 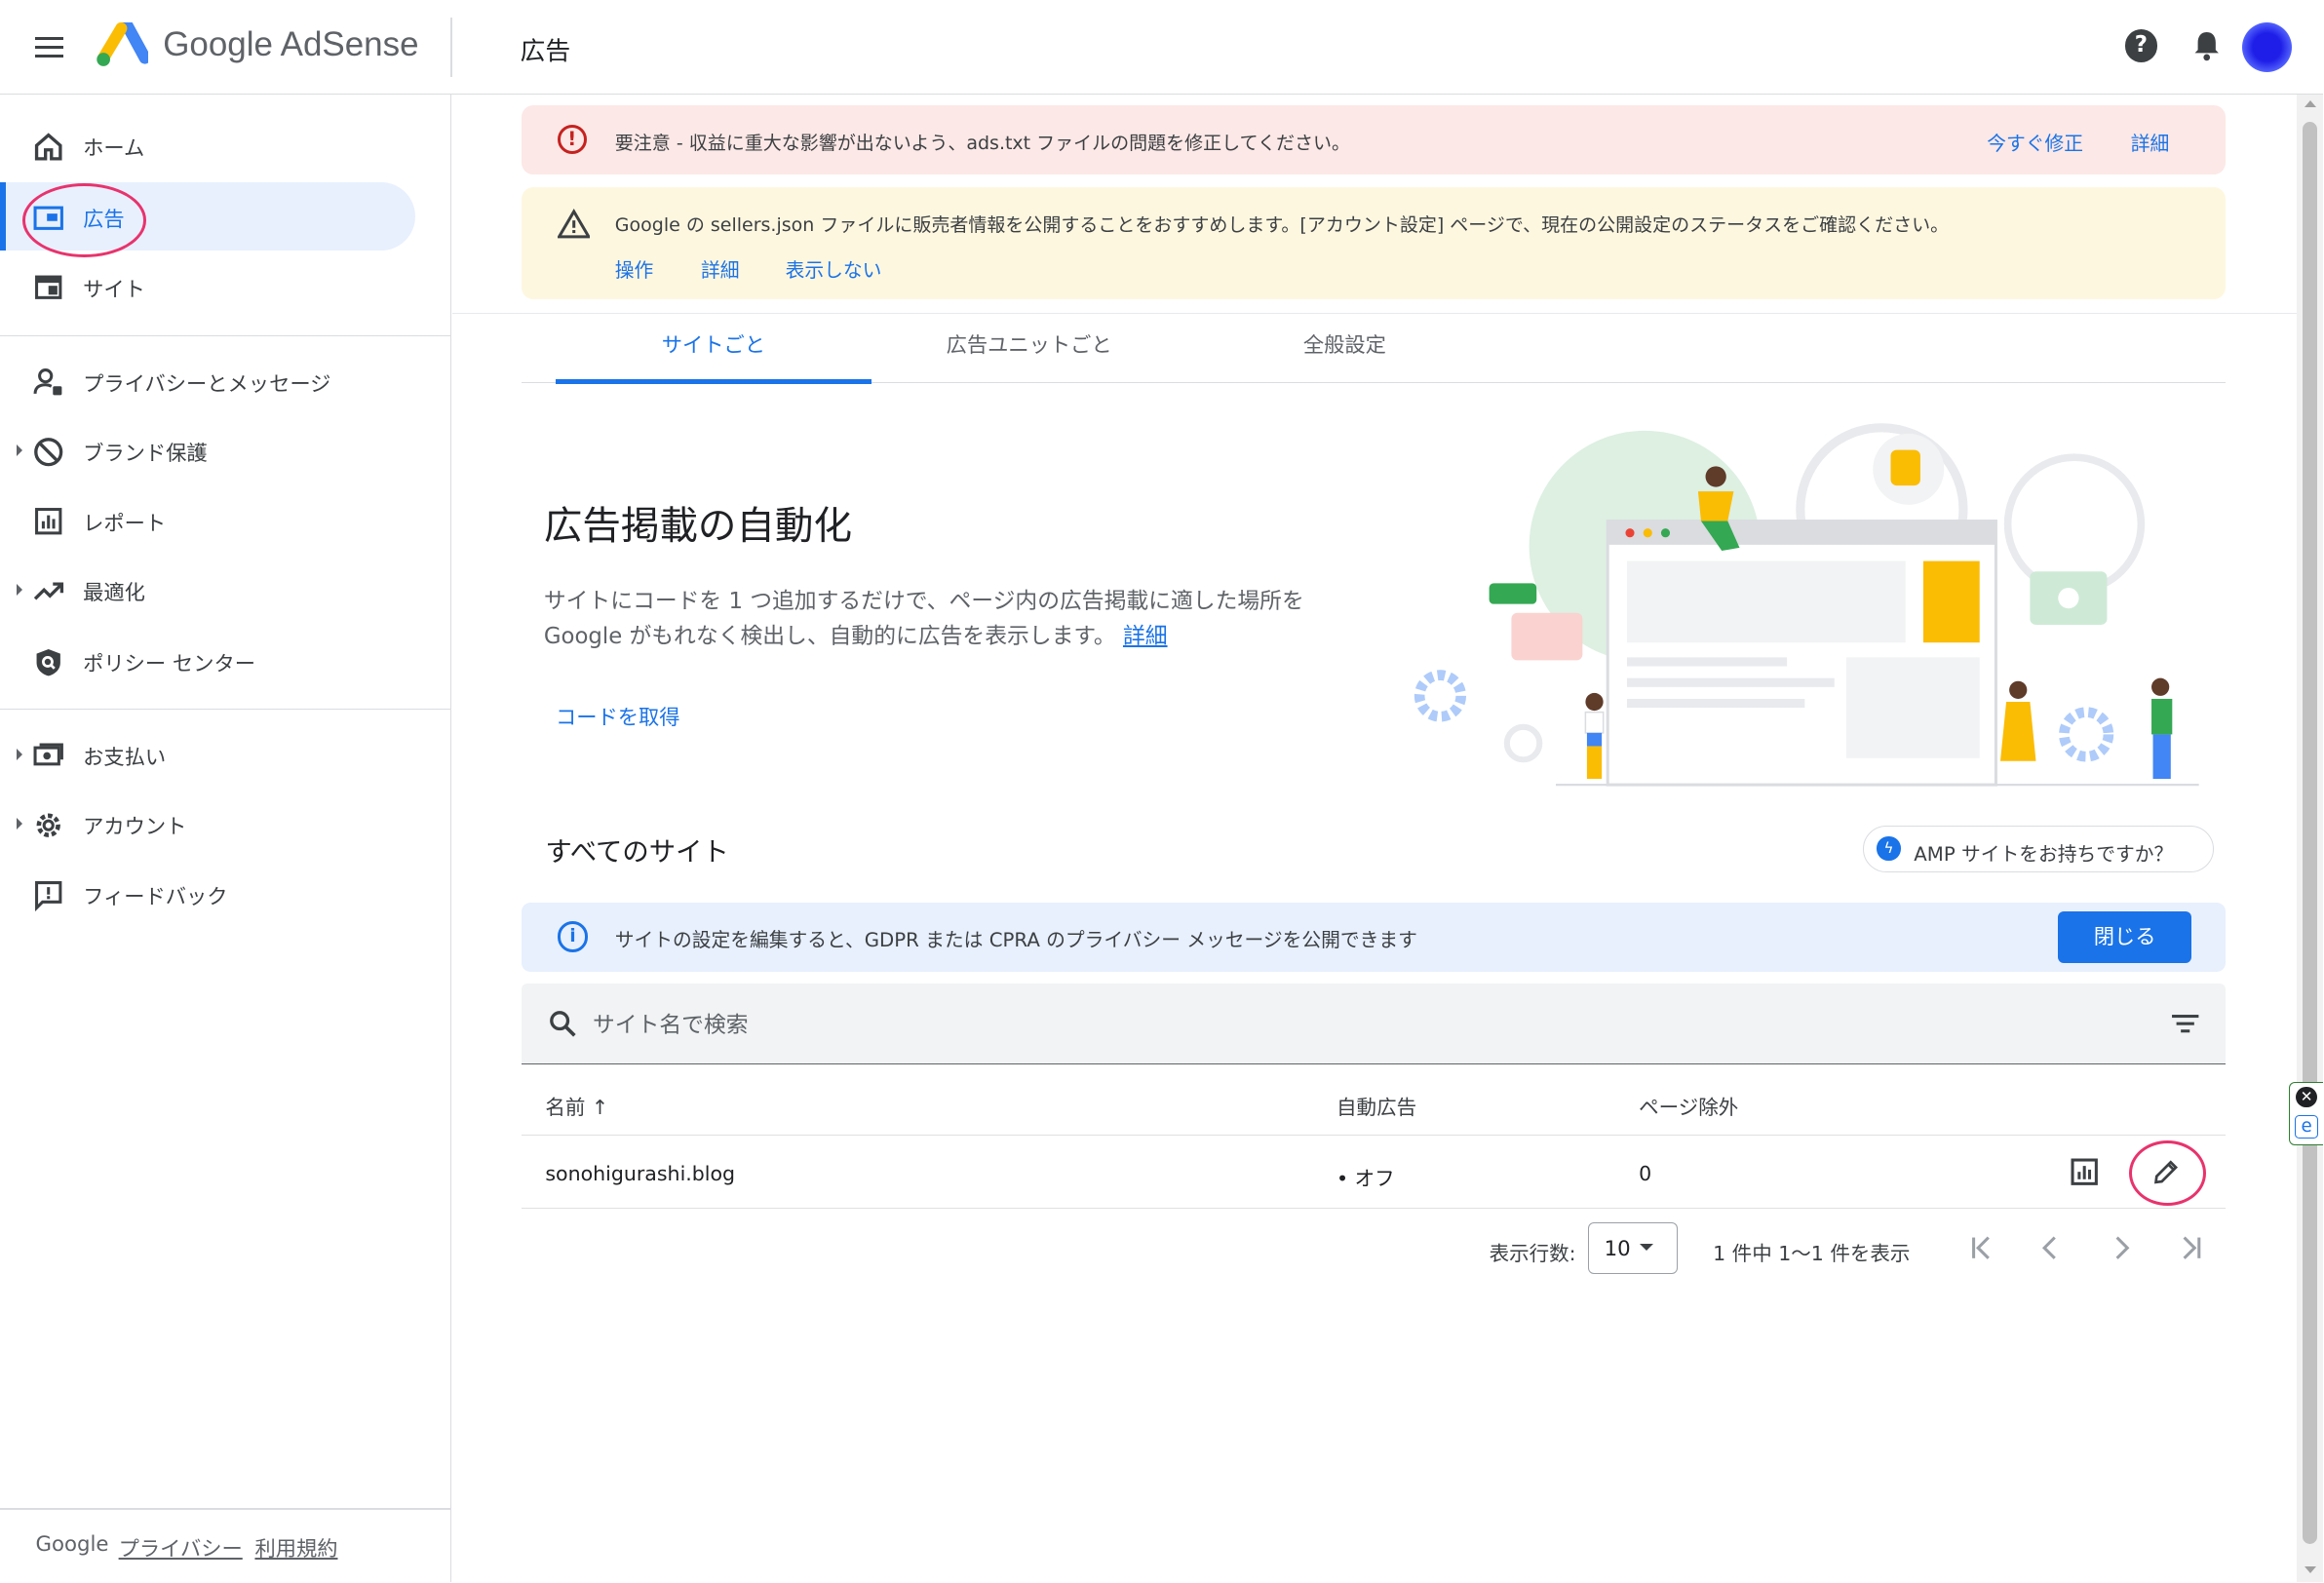 What do you see at coordinates (207, 754) in the screenshot?
I see `sidebar-item-payments: お支払い` at bounding box center [207, 754].